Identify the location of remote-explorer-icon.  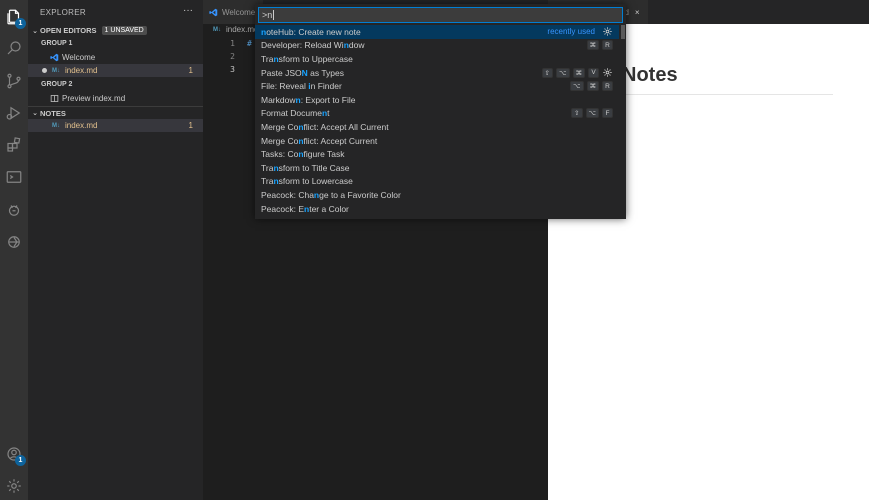
(14, 242).